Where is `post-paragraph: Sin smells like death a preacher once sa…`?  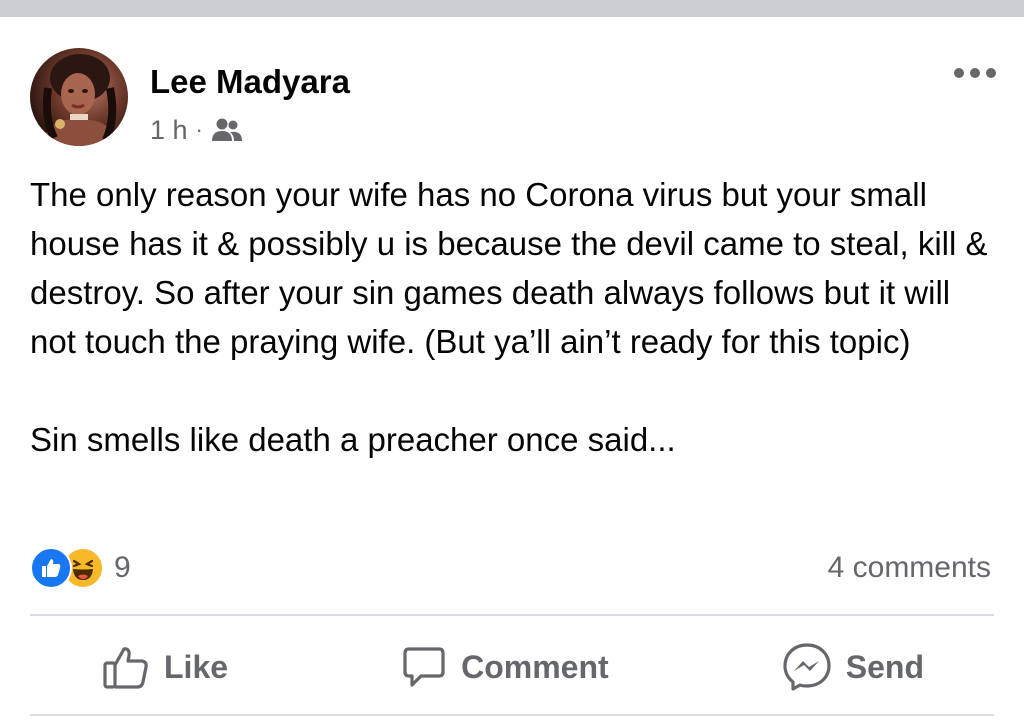 post-paragraph: Sin smells like death a preacher once sa… is located at coordinates (353, 439).